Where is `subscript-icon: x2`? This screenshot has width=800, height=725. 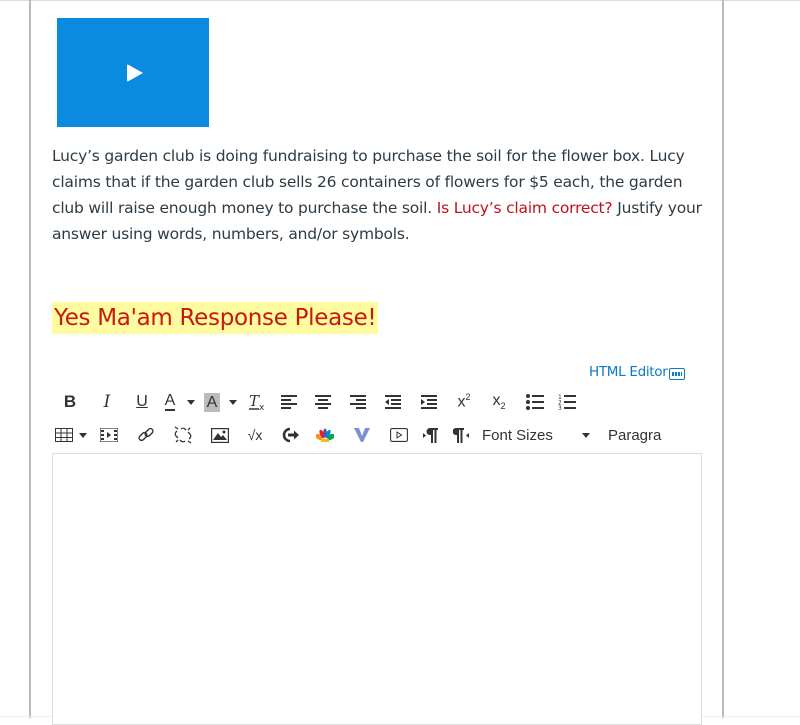 subscript-icon: x2 is located at coordinates (498, 401).